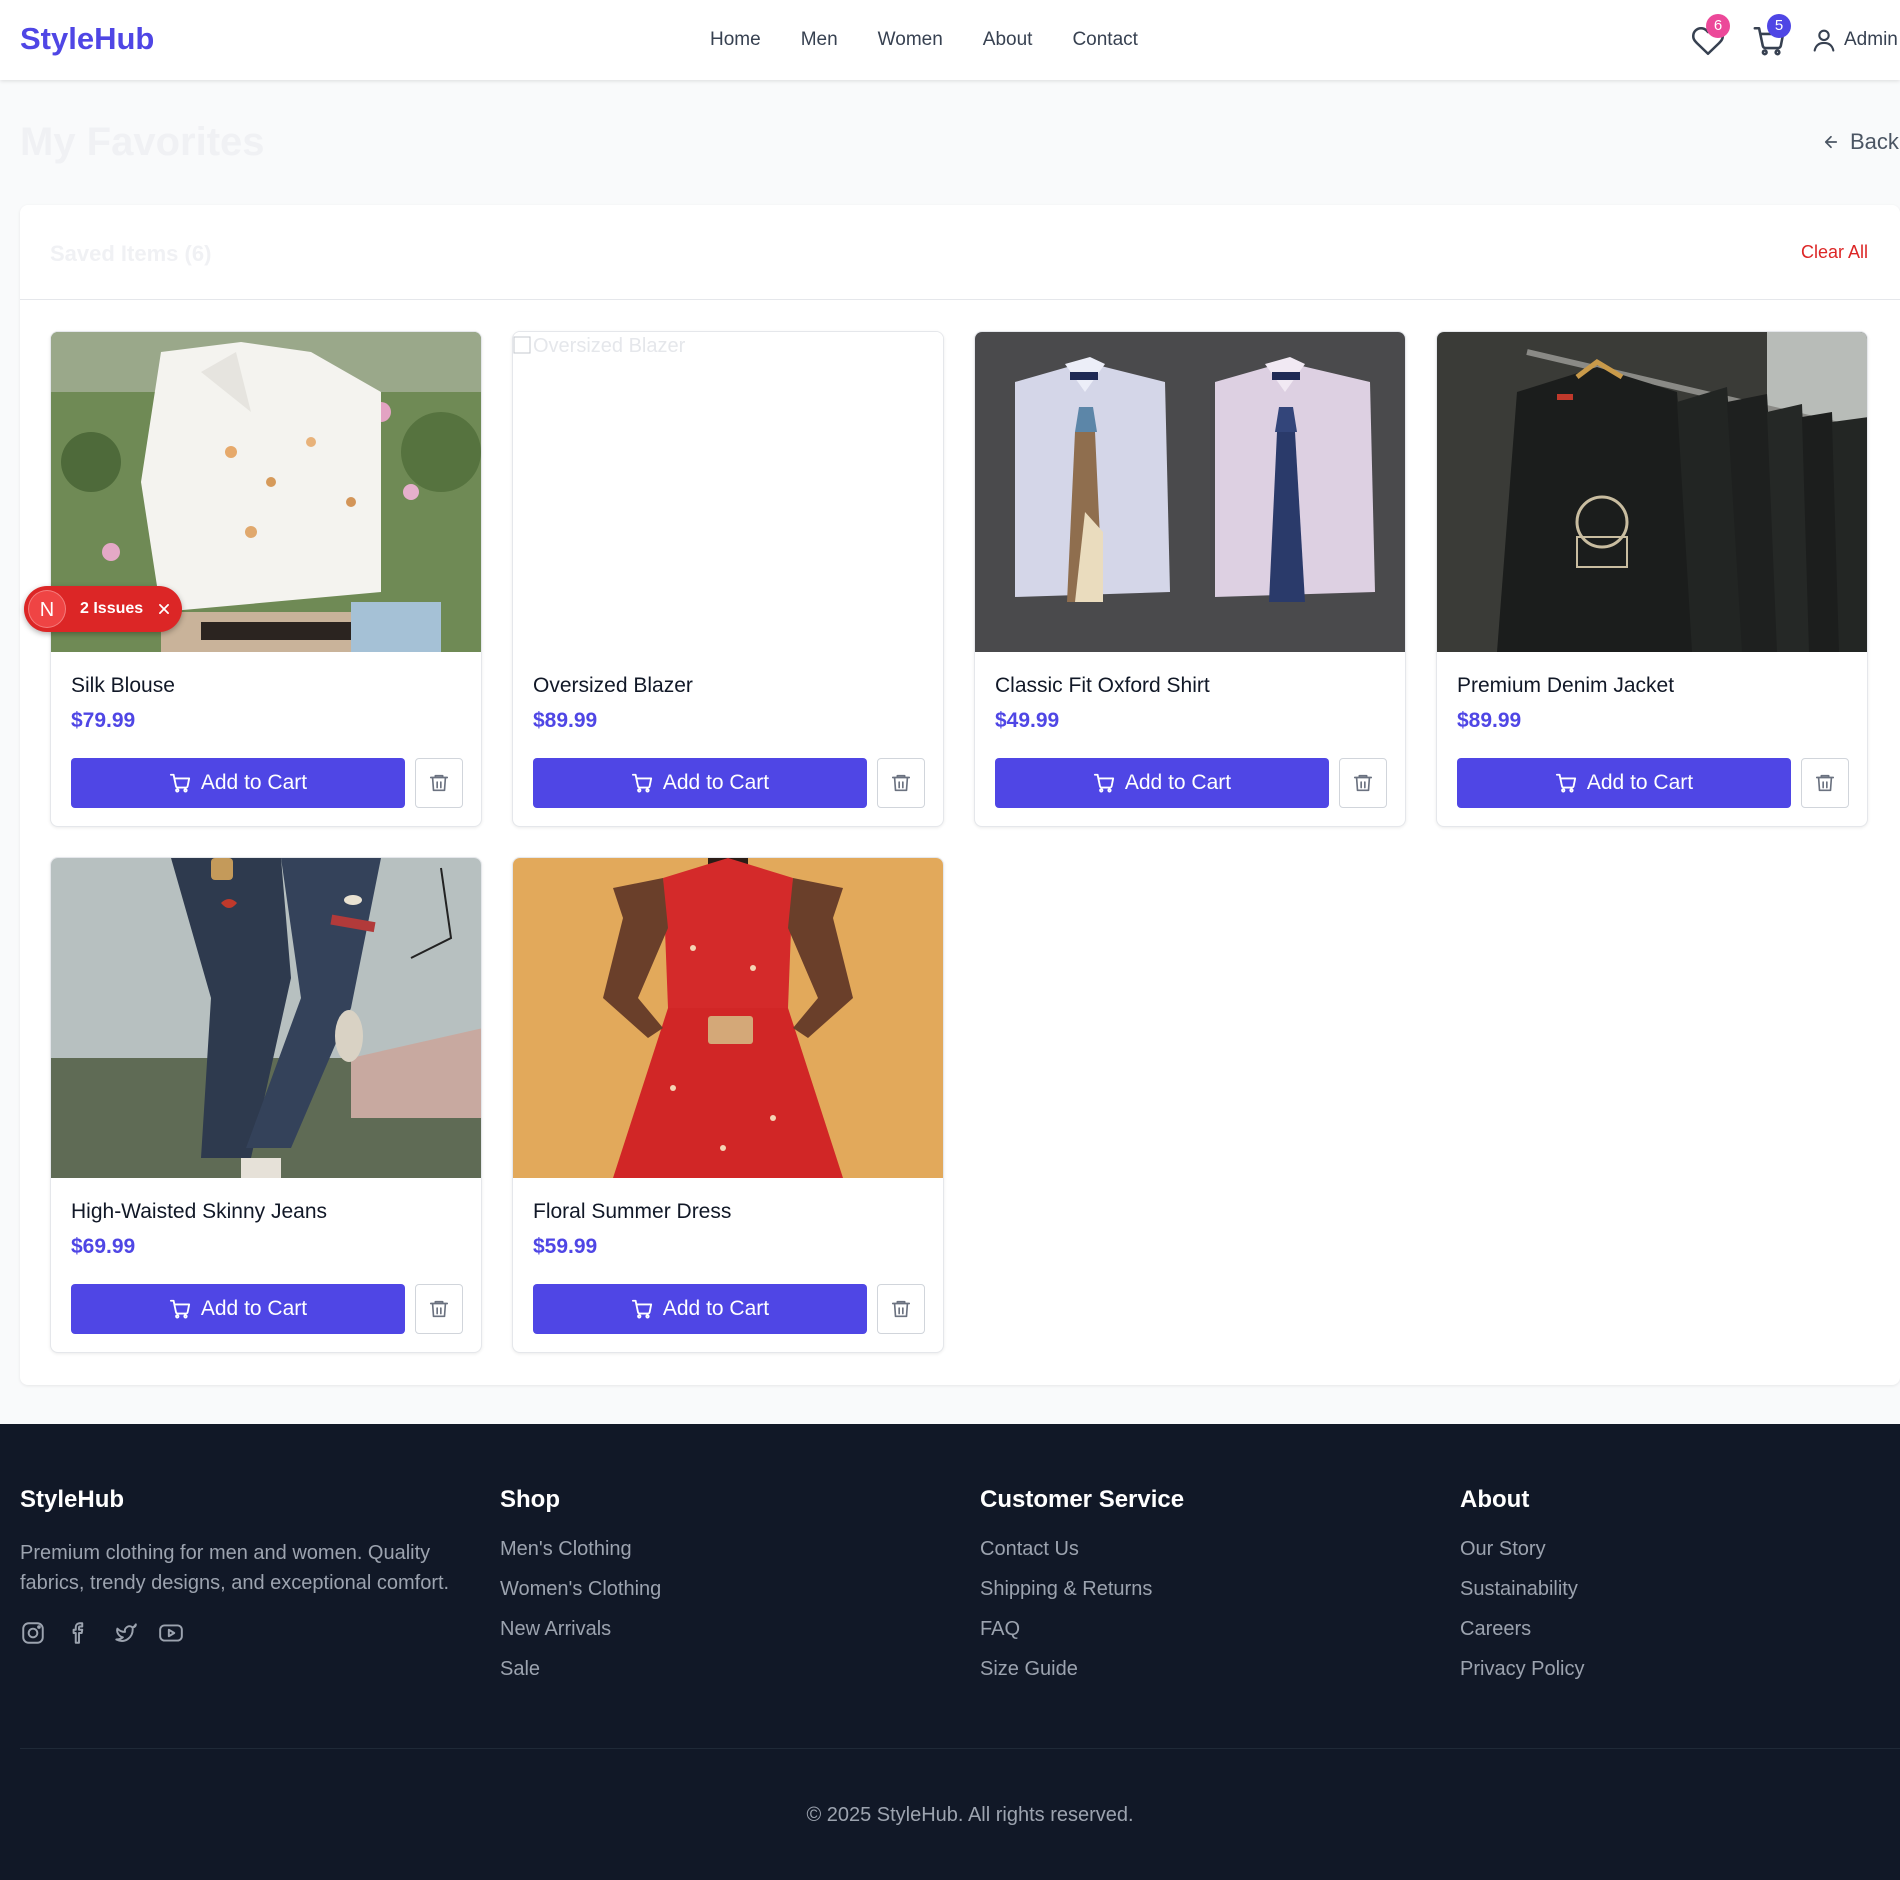 The height and width of the screenshot is (1880, 1900). I want to click on back-button: Back, so click(1860, 142).